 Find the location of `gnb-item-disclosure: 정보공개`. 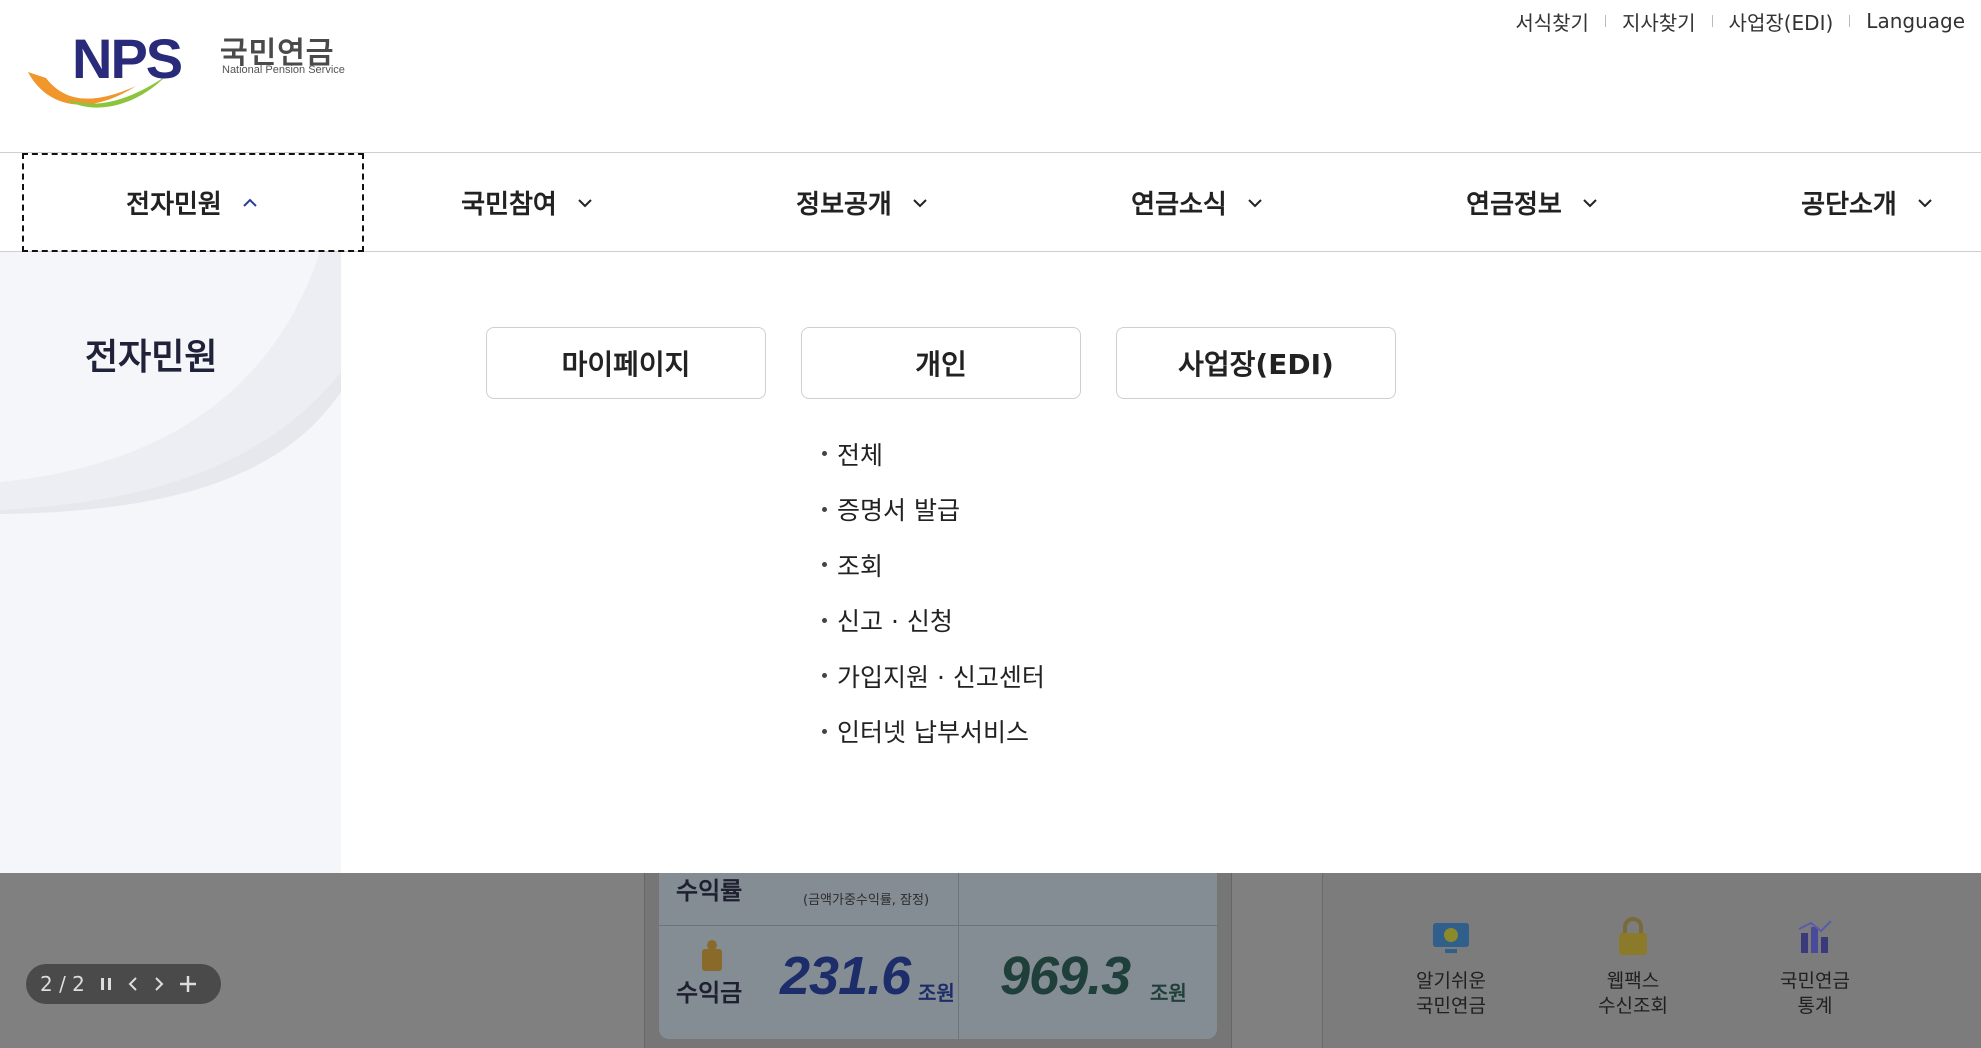

gnb-item-disclosure: 정보공개 is located at coordinates (863, 202).